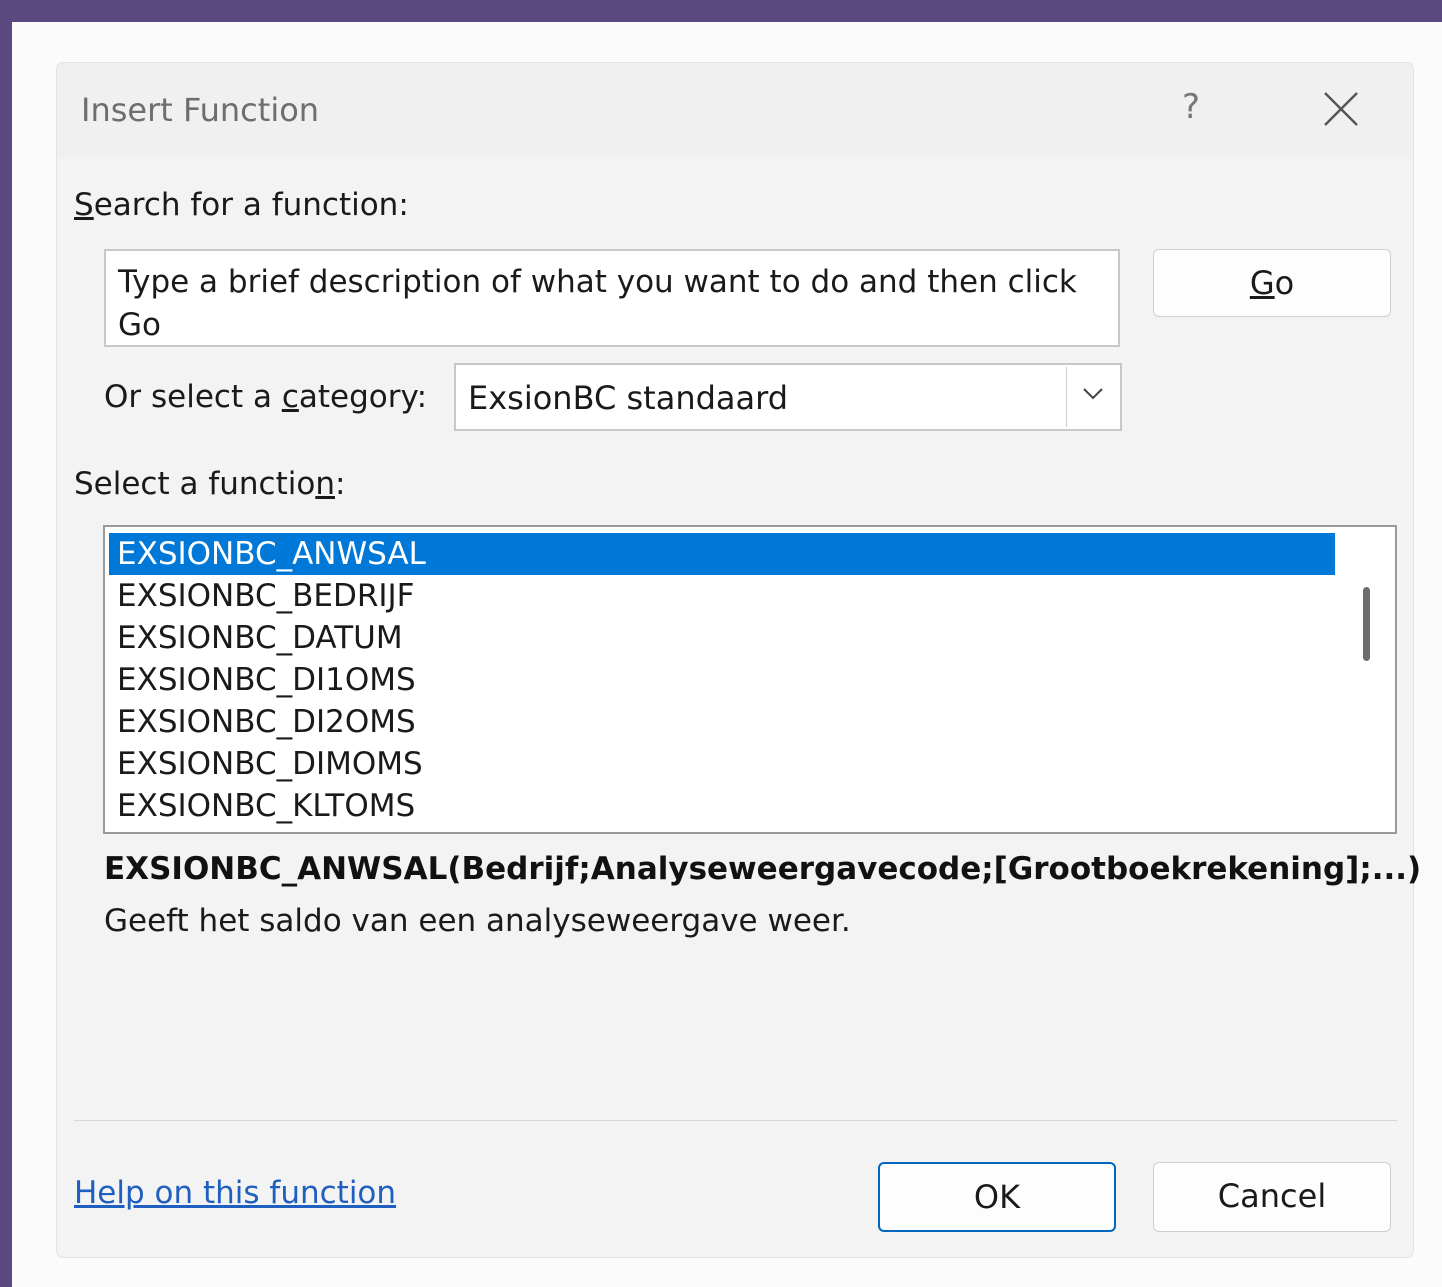 Image resolution: width=1442 pixels, height=1287 pixels. What do you see at coordinates (735, 110) in the screenshot?
I see `title-bar: Insert Function ?` at bounding box center [735, 110].